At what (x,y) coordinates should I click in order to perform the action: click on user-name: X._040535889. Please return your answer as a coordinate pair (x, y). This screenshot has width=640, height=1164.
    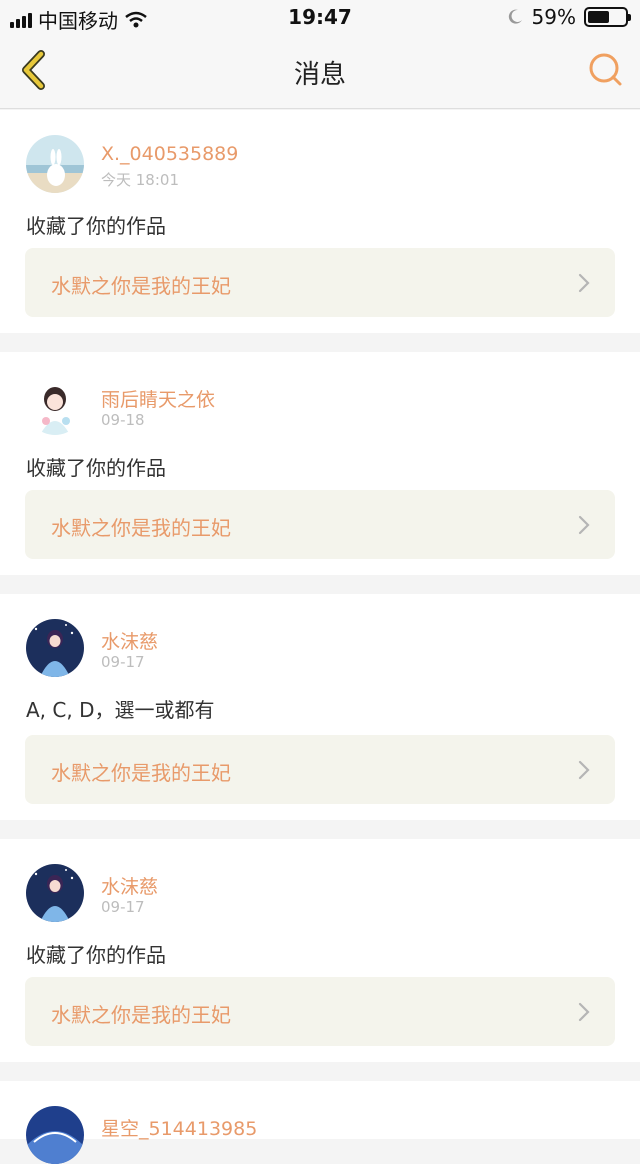
    Looking at the image, I should click on (169, 154).